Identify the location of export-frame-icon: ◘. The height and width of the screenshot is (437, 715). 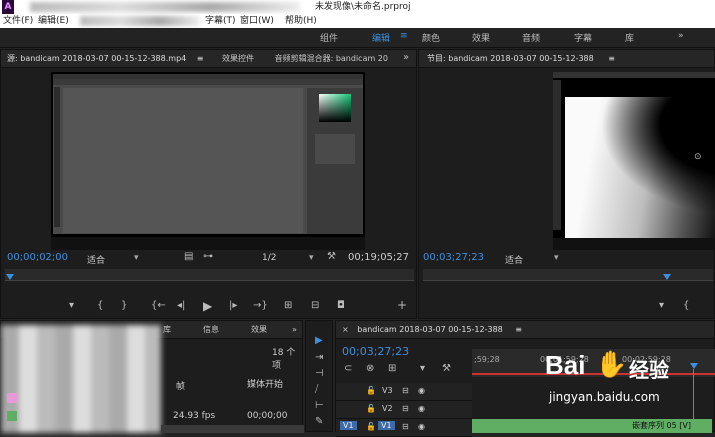
(341, 305).